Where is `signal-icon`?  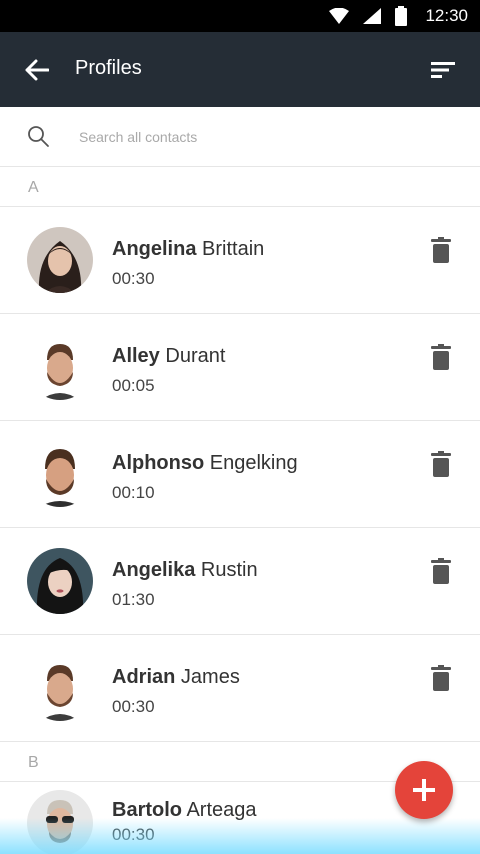 signal-icon is located at coordinates (372, 16).